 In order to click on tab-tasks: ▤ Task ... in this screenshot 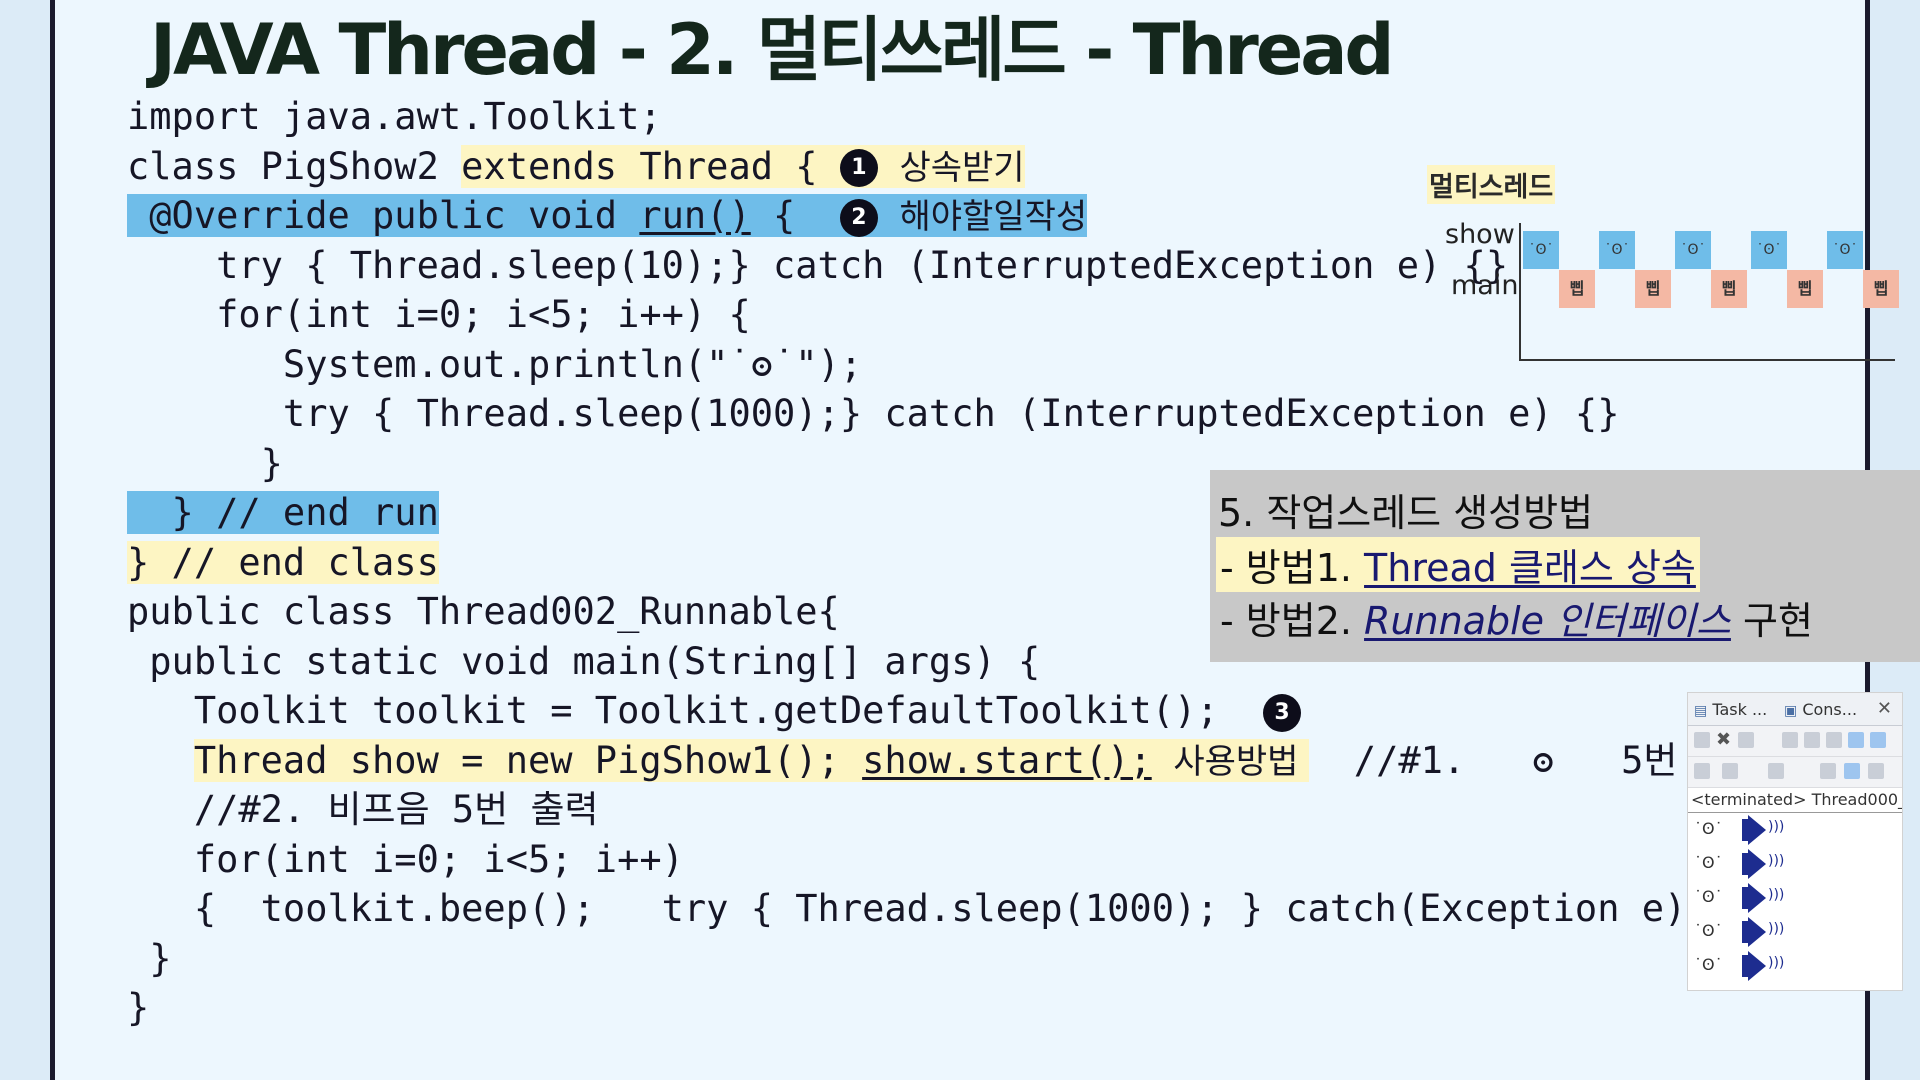, I will do `click(1730, 709)`.